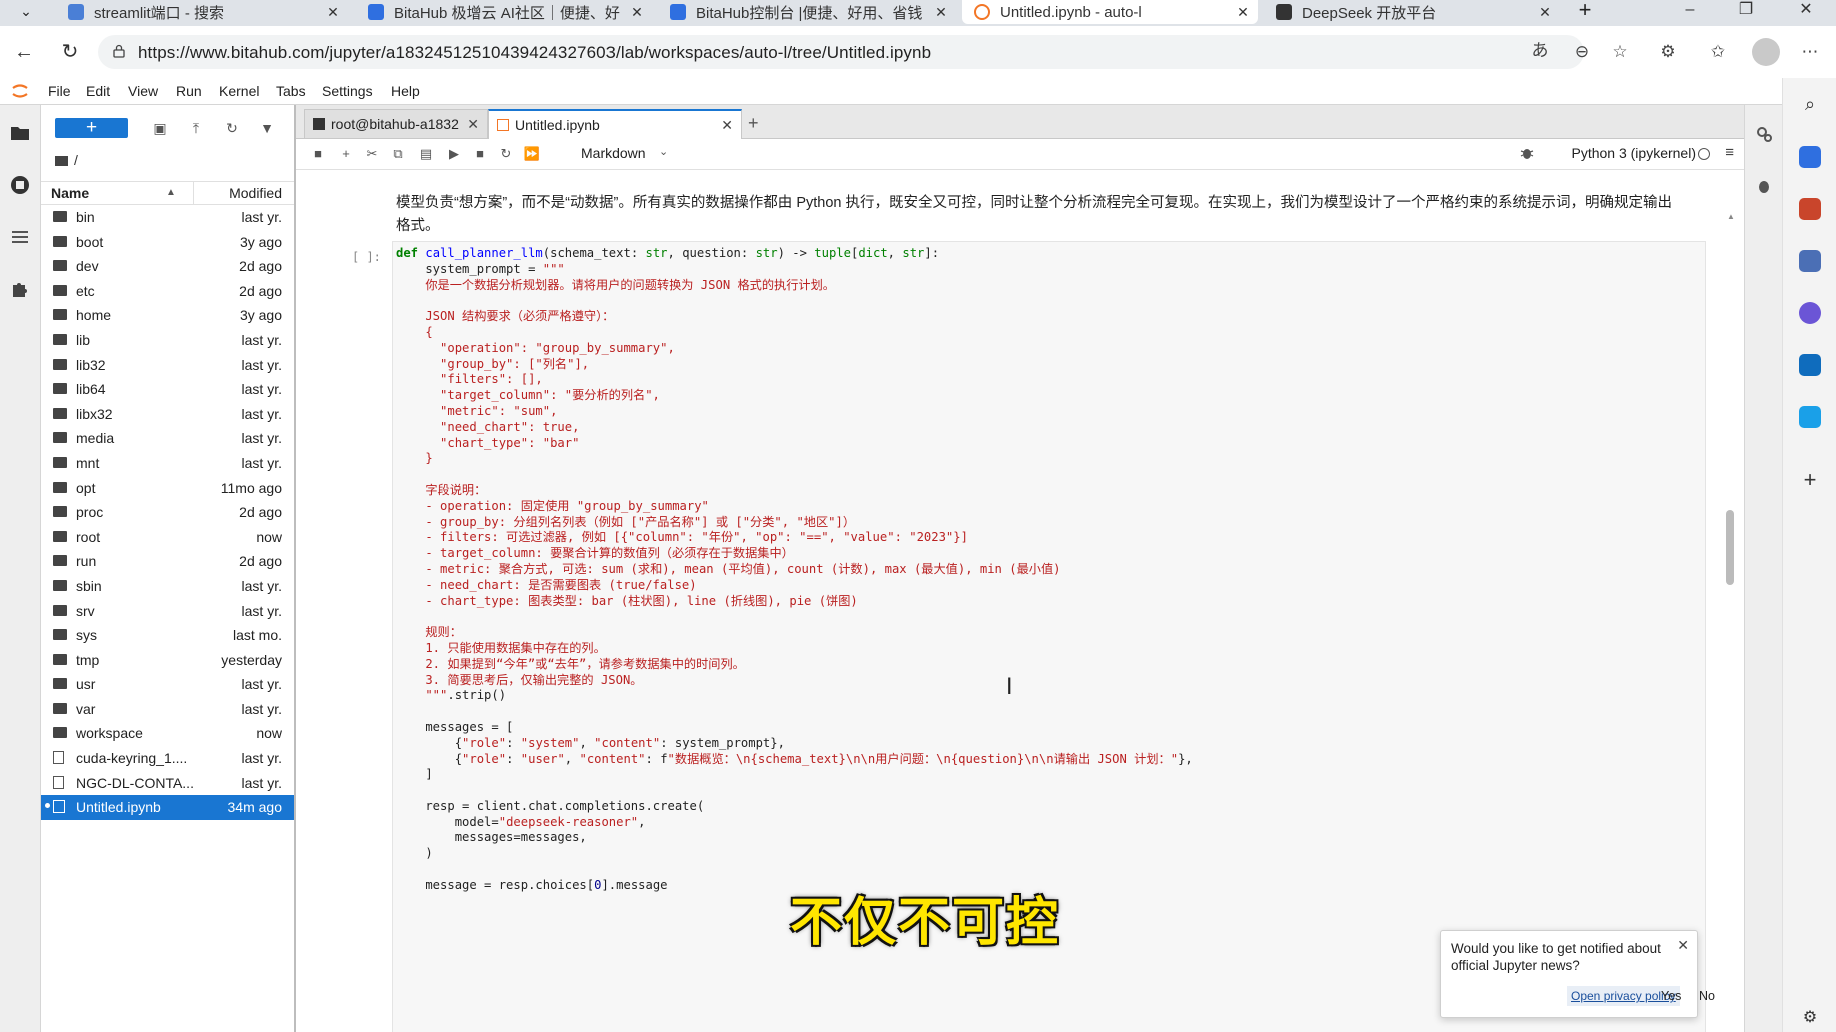 This screenshot has width=1836, height=1032. Describe the element at coordinates (480, 154) in the screenshot. I see `stop-icon: ■` at that location.